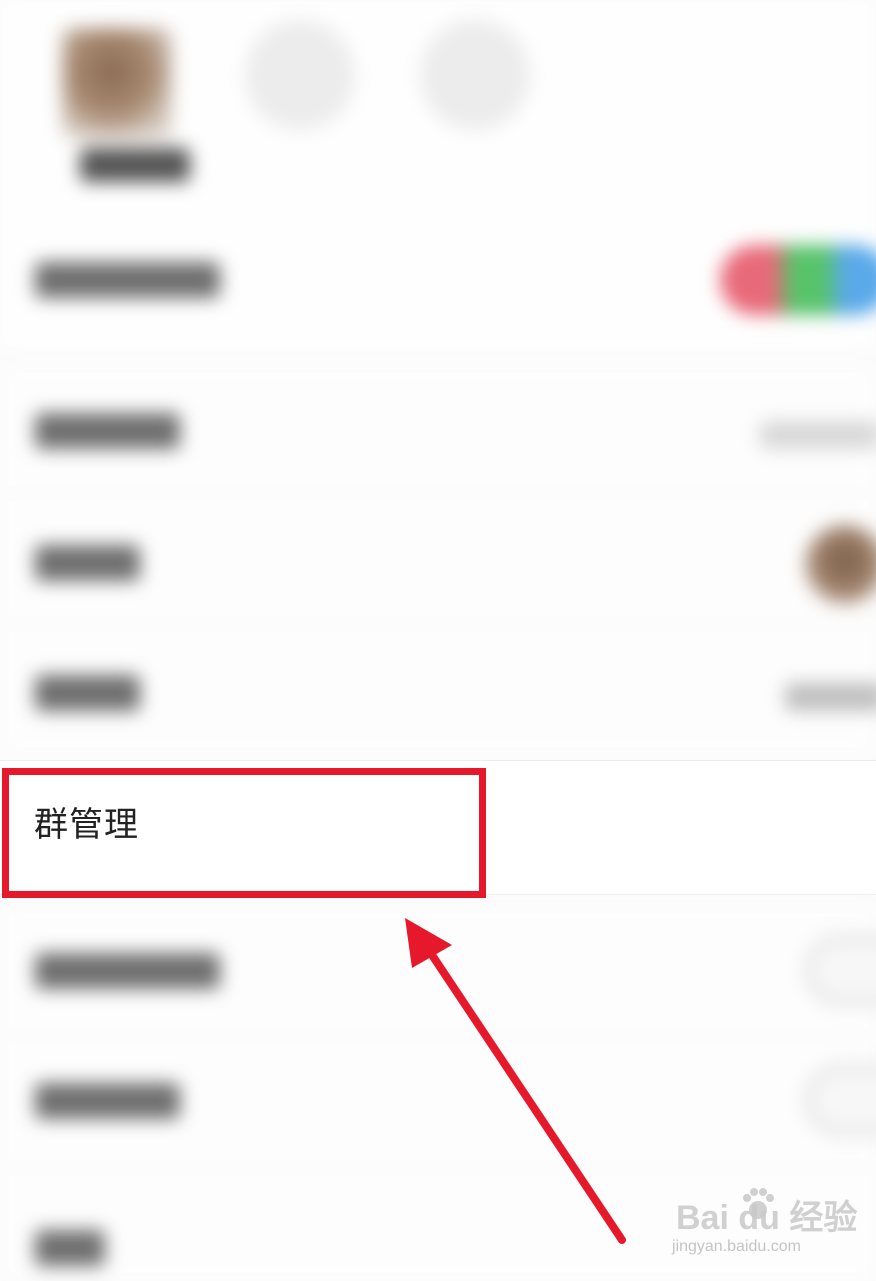  Describe the element at coordinates (830, 697) in the screenshot. I see `group-notice-value-blurred` at that location.